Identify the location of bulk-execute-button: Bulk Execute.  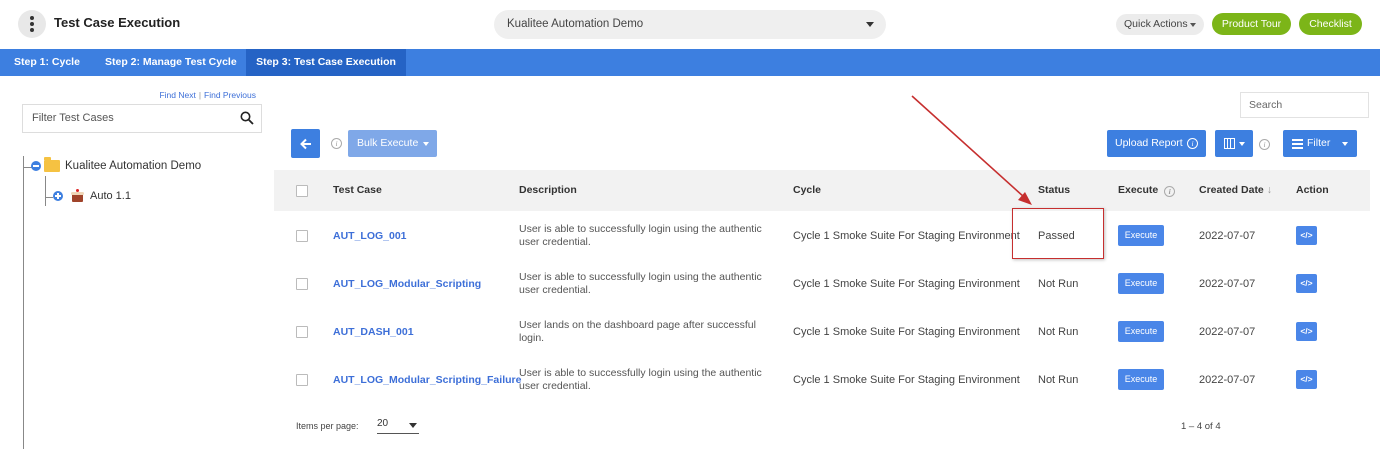
(392, 143).